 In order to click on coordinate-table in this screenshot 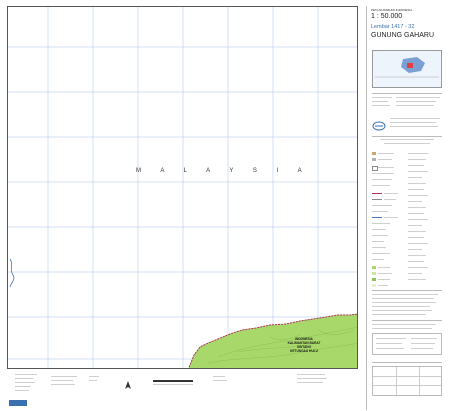, I will do `click(407, 344)`.